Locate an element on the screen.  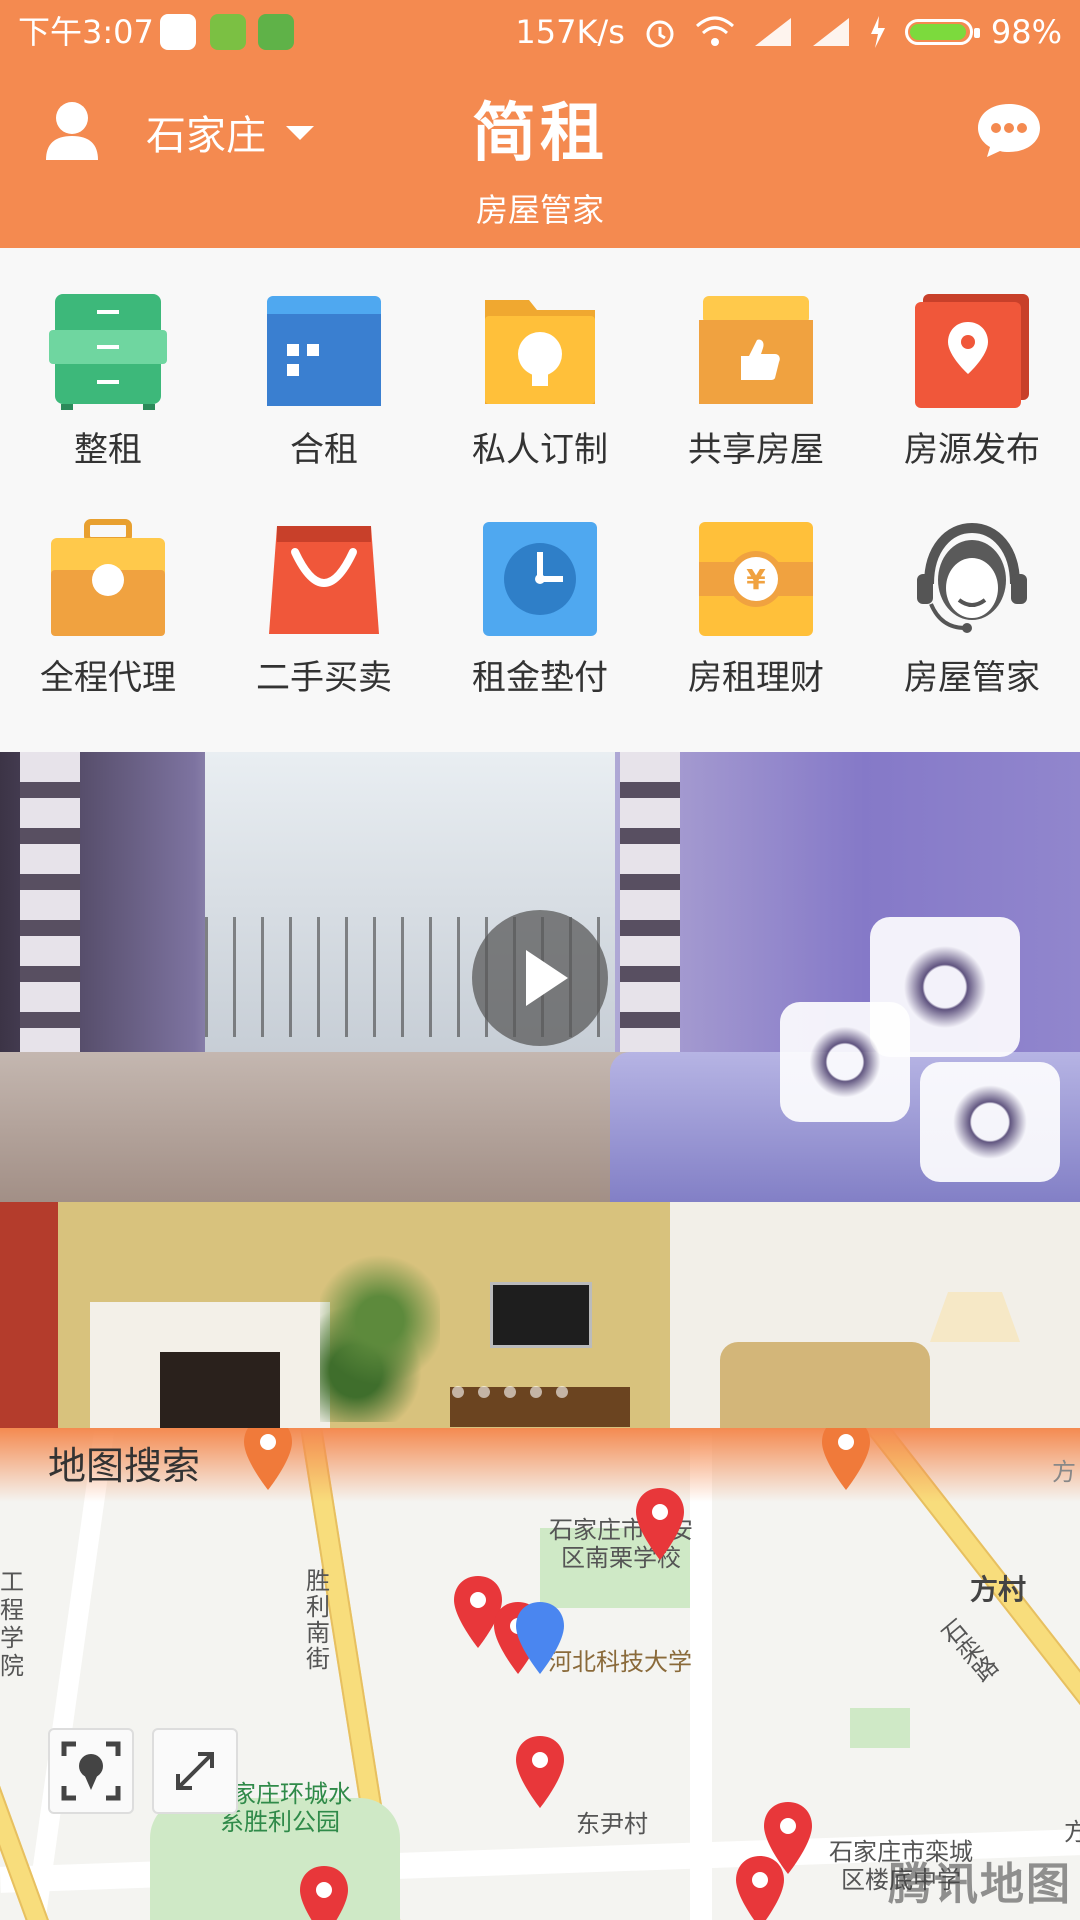
headset-agent-icon is located at coordinates (972, 577).